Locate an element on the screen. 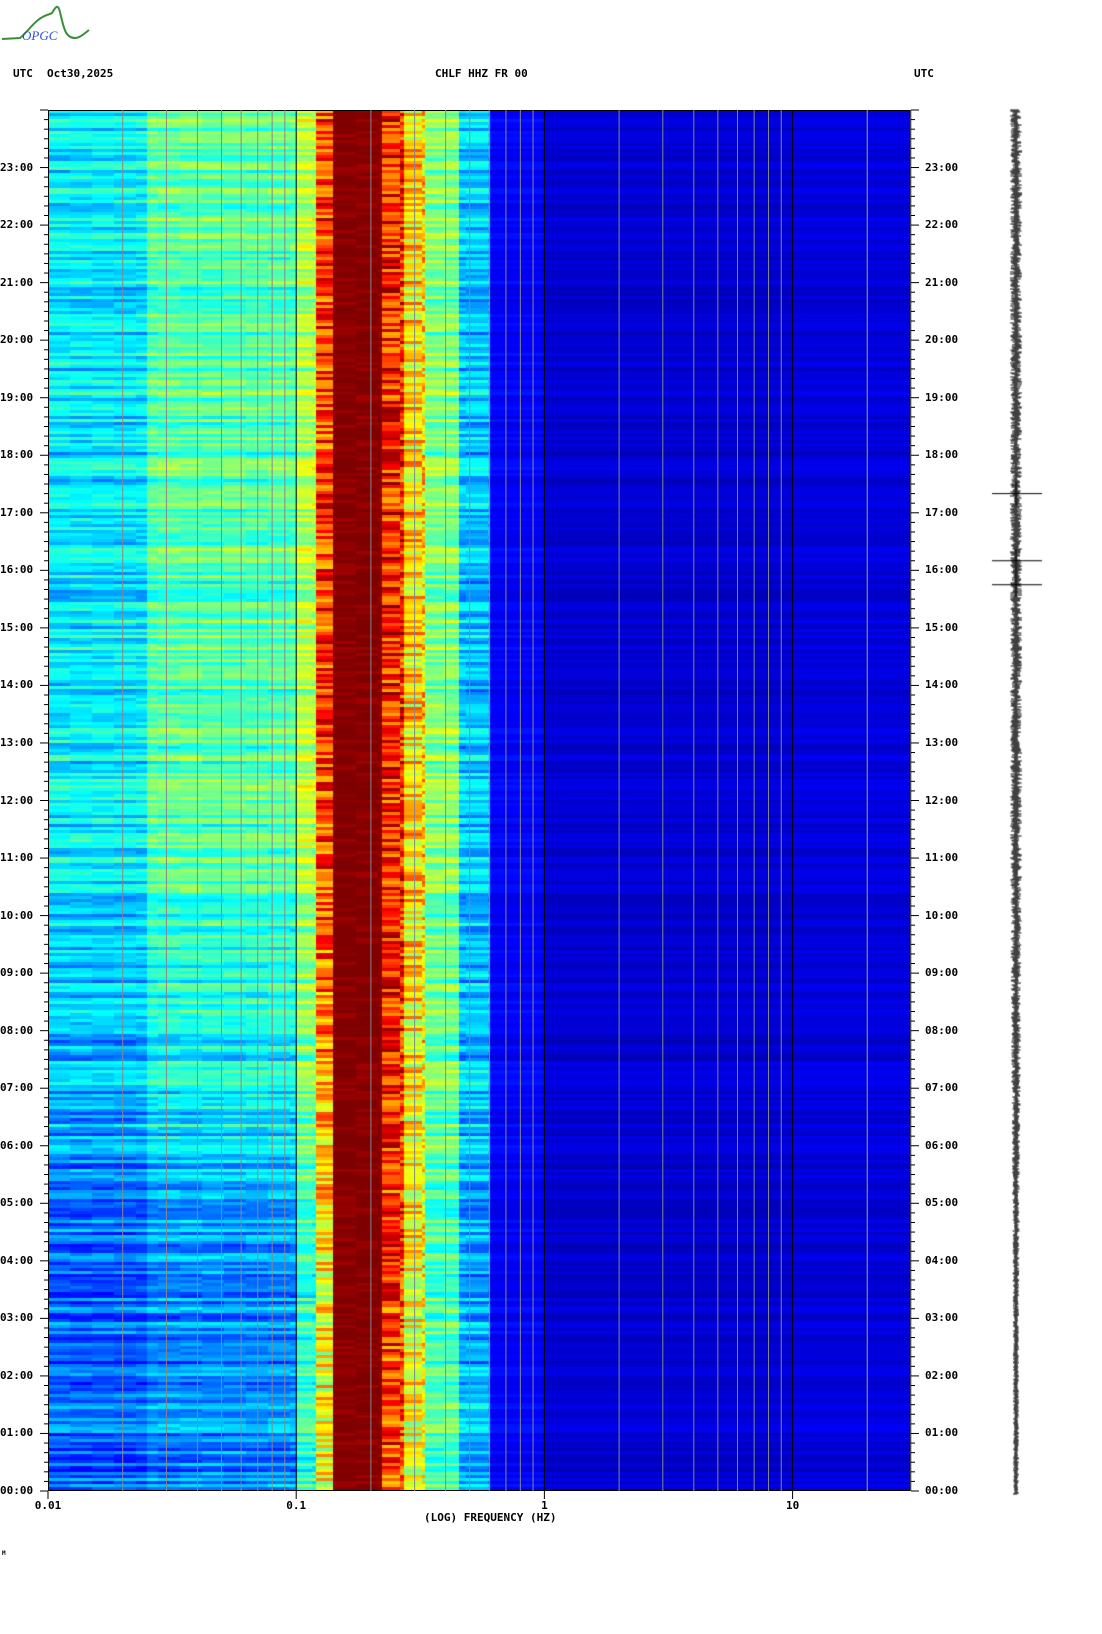 This screenshot has height=1634, width=1102. y-tick-label-left: 18:00 is located at coordinates (17, 455).